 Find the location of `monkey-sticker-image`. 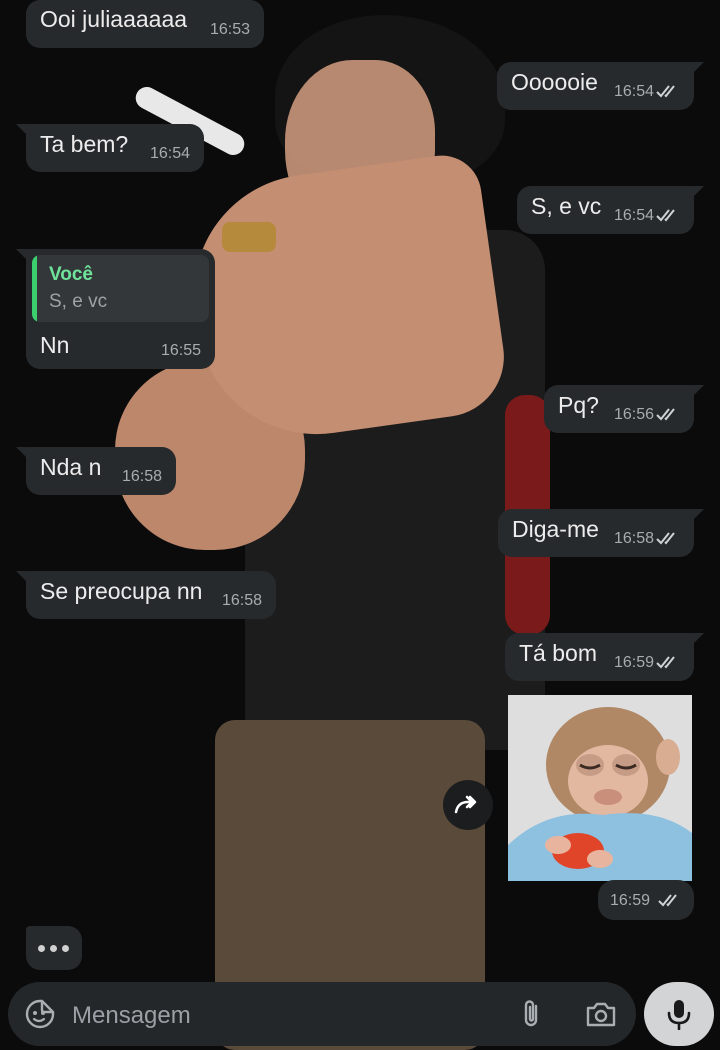

monkey-sticker-image is located at coordinates (600, 788).